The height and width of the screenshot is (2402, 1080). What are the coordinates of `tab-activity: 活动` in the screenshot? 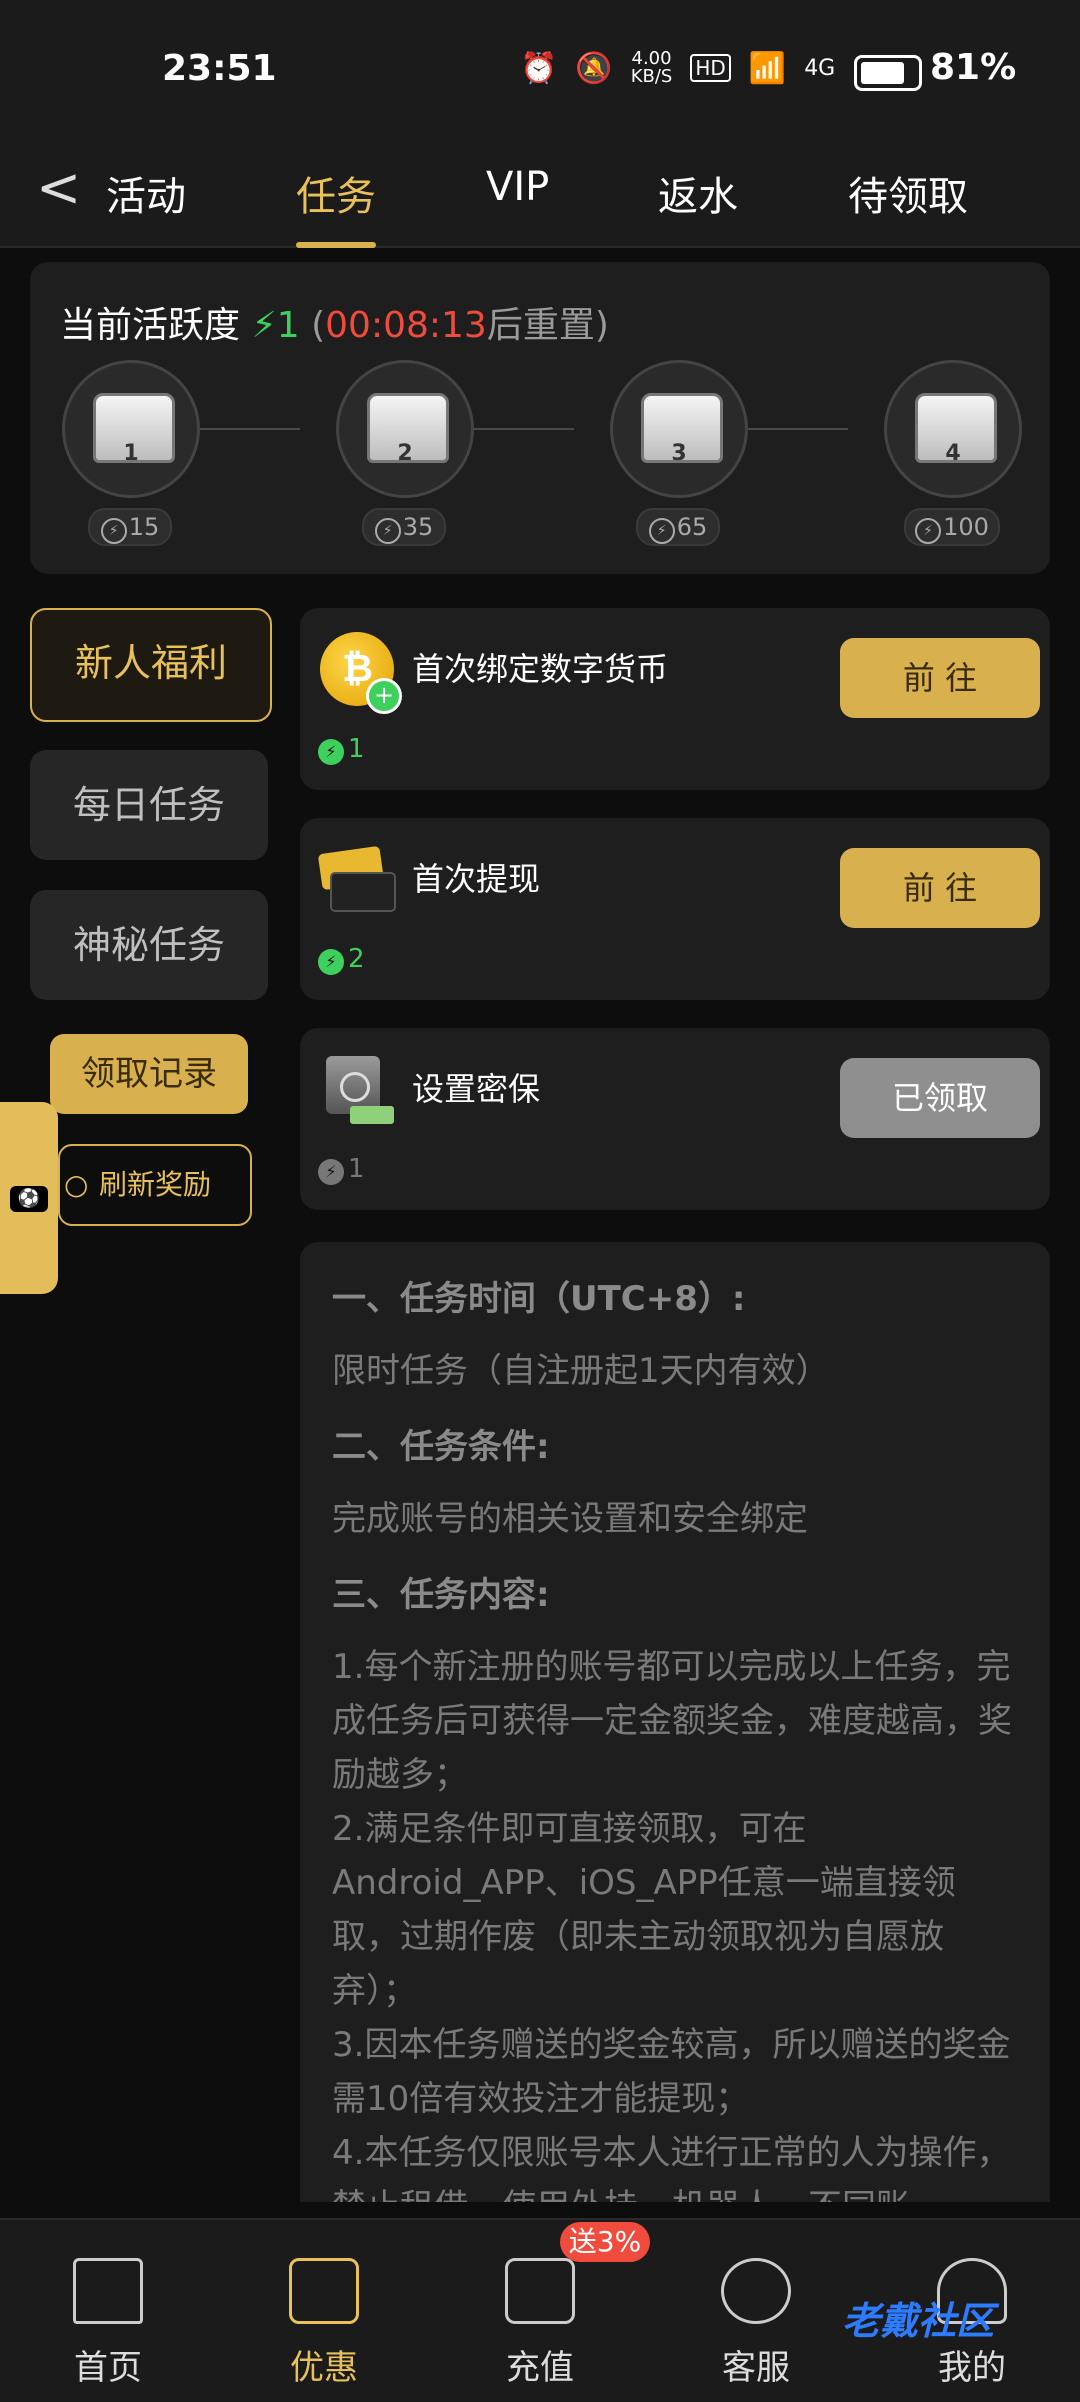 It's located at (146, 193).